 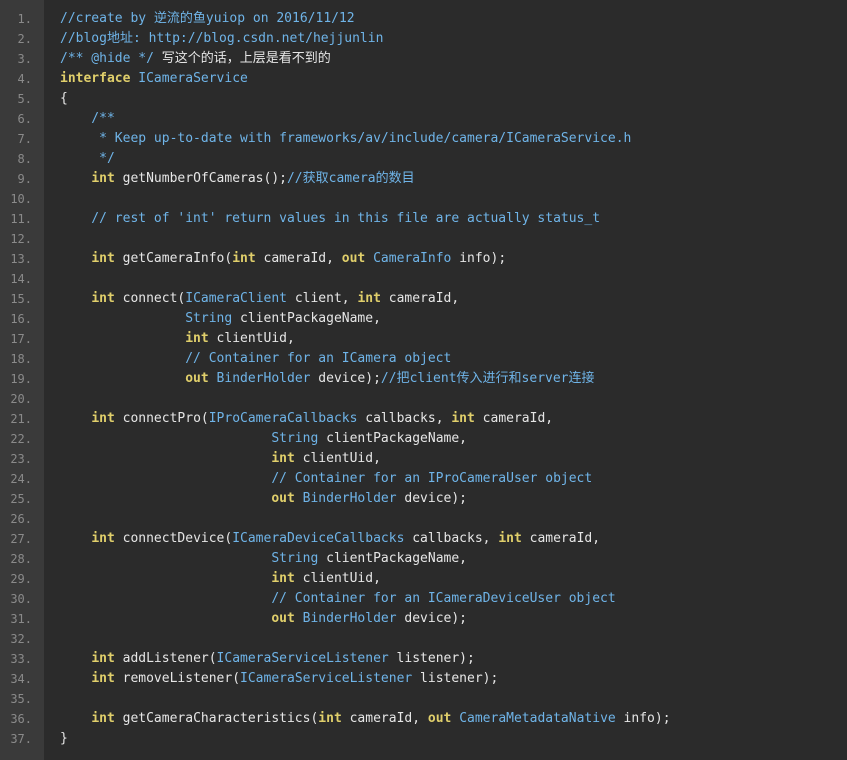 I want to click on line-number: 26., so click(x=21, y=519).